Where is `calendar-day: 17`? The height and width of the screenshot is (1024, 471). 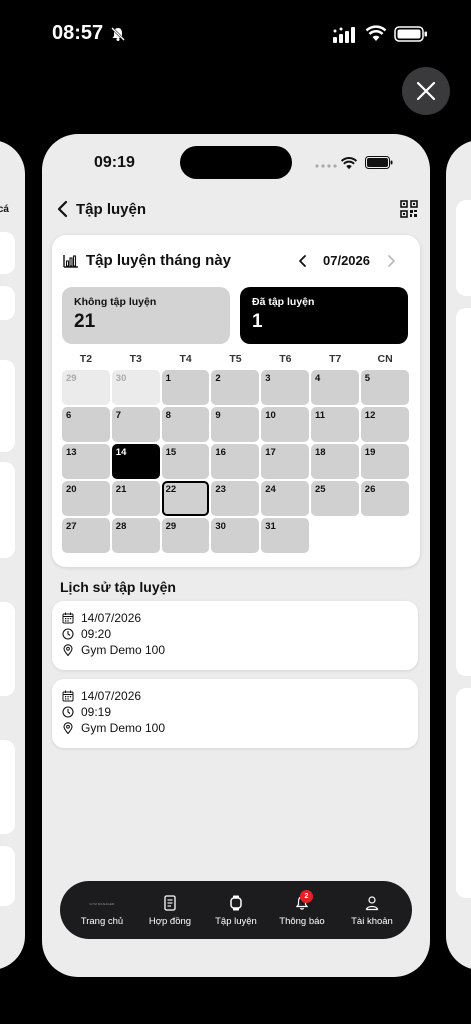
calendar-day: 17 is located at coordinates (285, 461).